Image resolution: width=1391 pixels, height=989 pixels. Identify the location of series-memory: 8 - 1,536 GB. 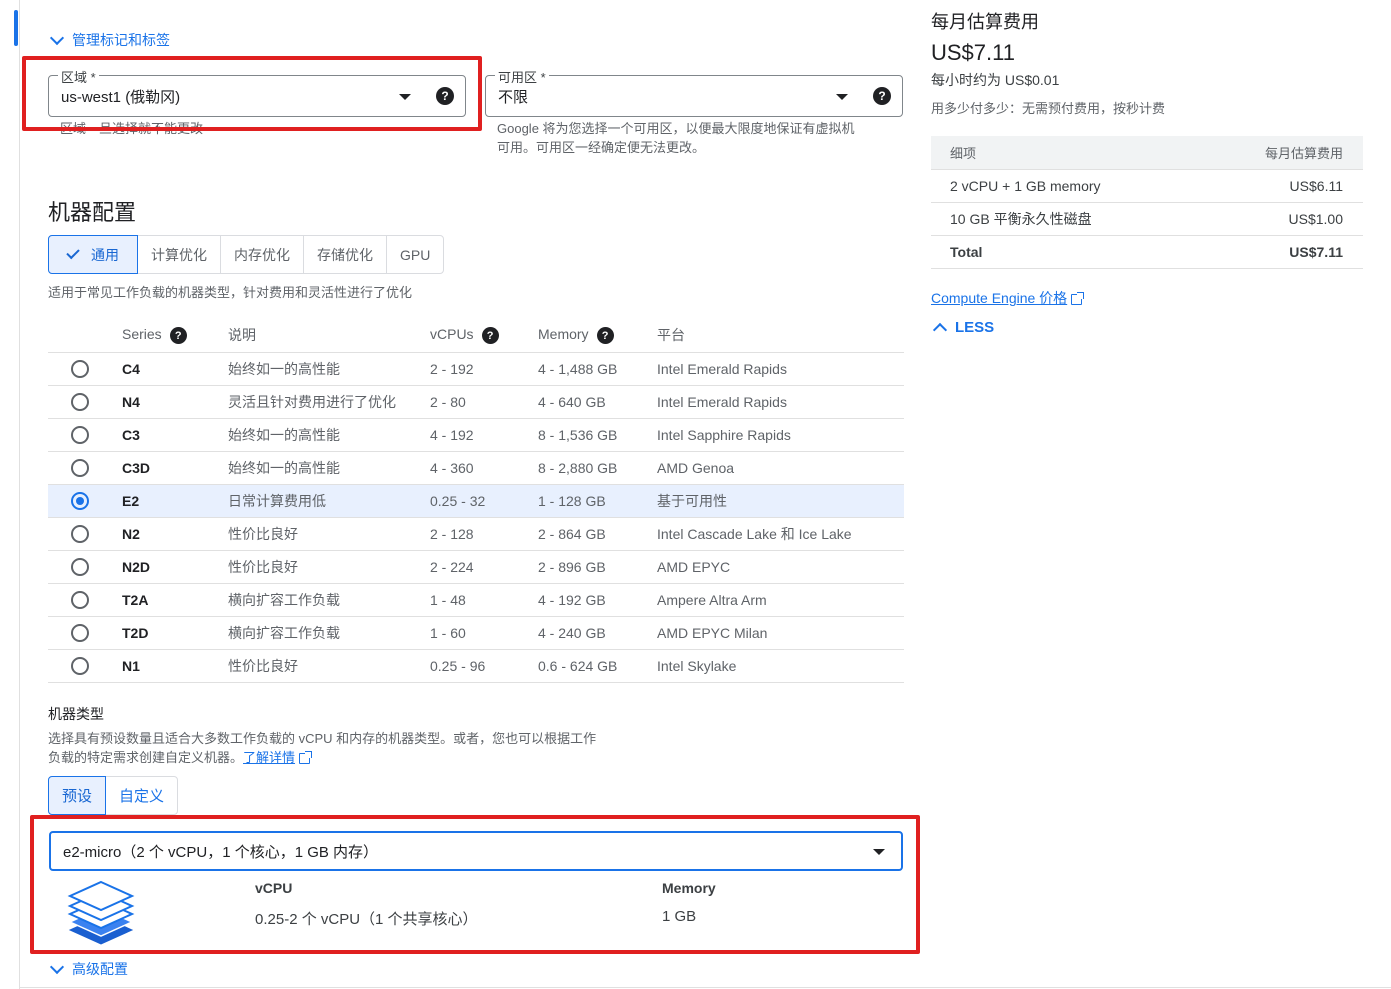
(597, 435).